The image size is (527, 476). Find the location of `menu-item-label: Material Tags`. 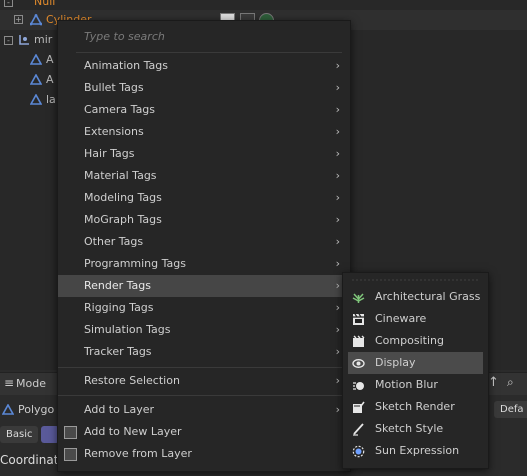

menu-item-label: Material Tags is located at coordinates (120, 175).